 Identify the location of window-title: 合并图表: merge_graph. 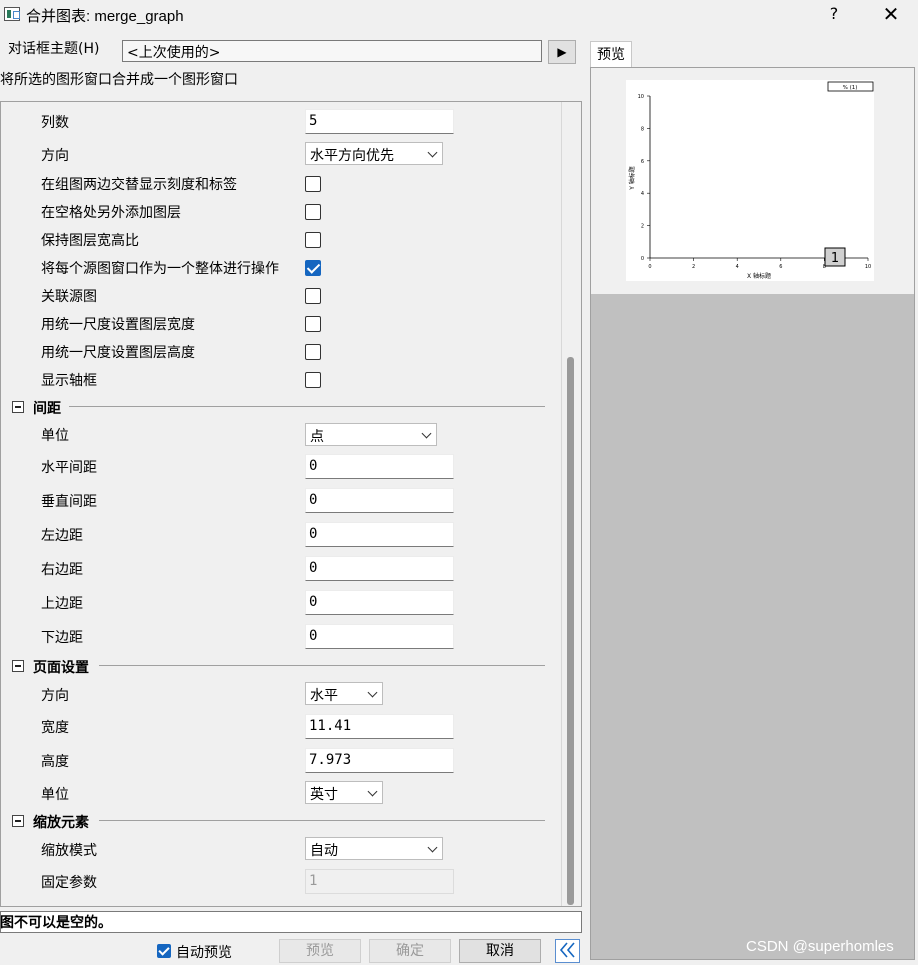
(105, 16).